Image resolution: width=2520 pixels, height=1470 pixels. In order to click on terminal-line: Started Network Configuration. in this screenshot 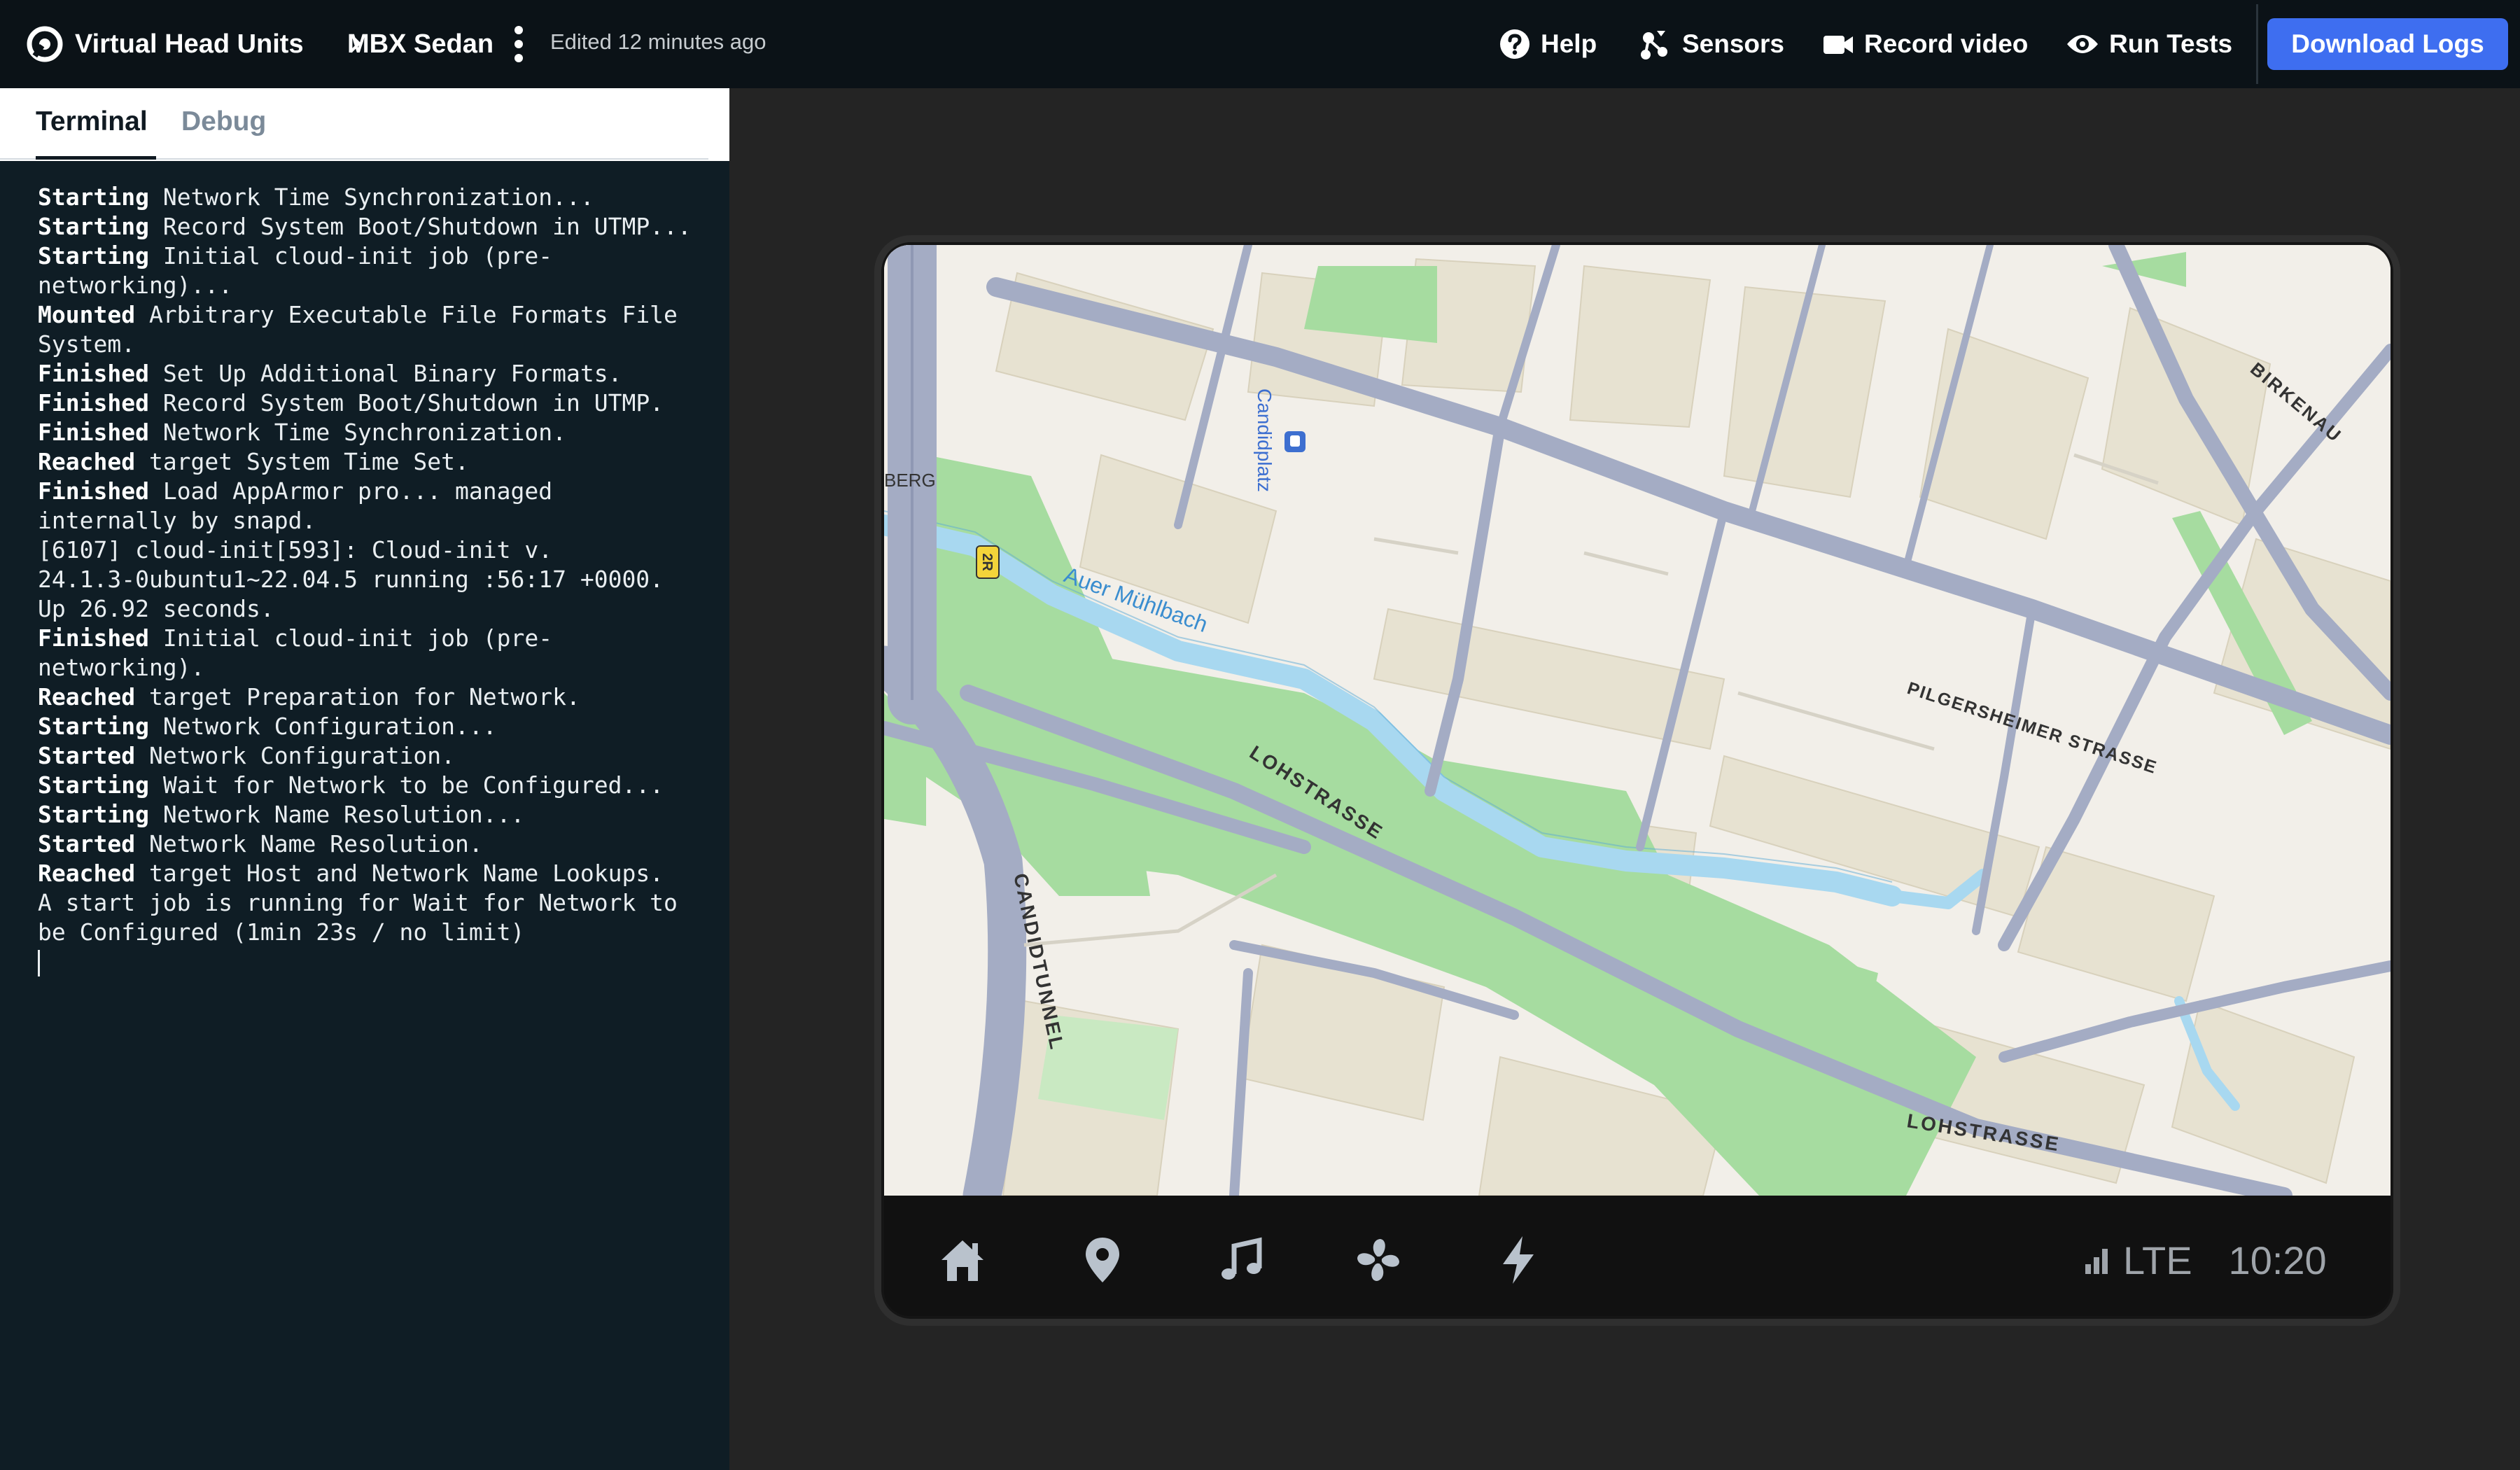, I will do `click(374, 756)`.